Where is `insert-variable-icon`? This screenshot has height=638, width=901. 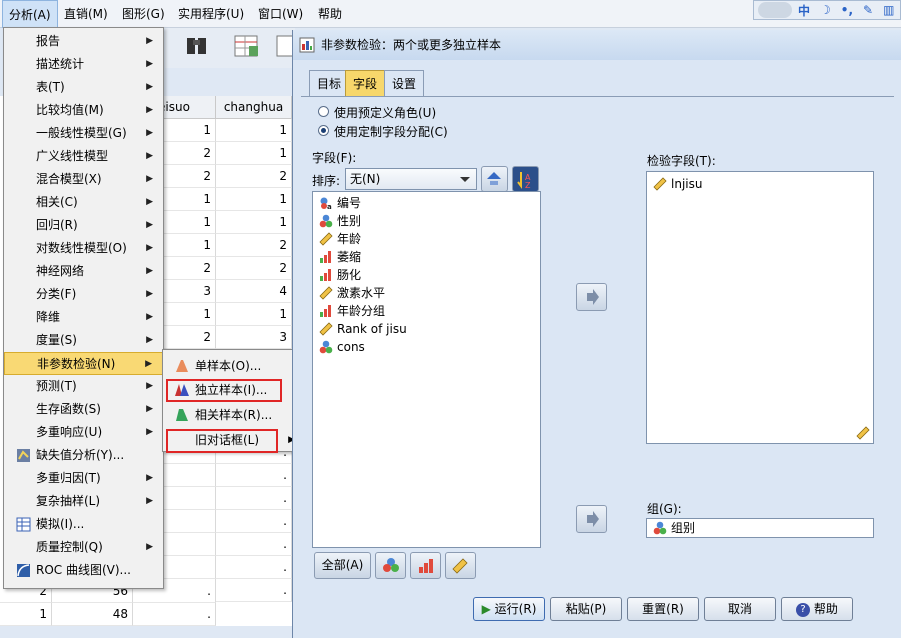
insert-variable-icon is located at coordinates (285, 46).